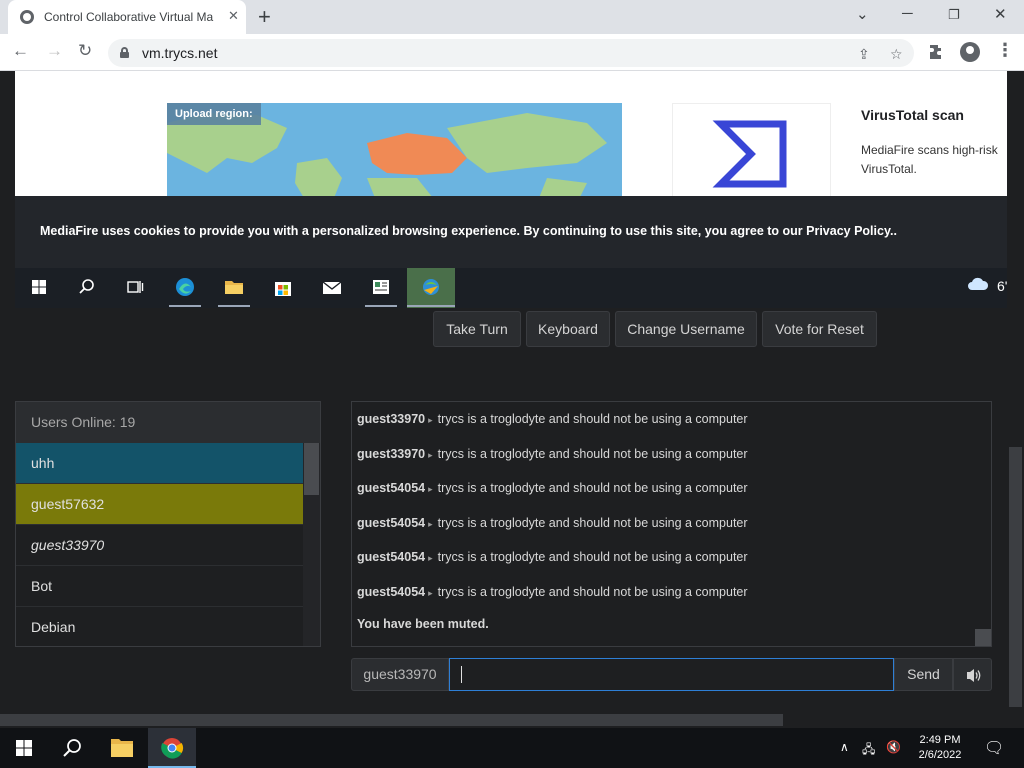  What do you see at coordinates (159, 504) in the screenshot?
I see `user-list-item: guest57632` at bounding box center [159, 504].